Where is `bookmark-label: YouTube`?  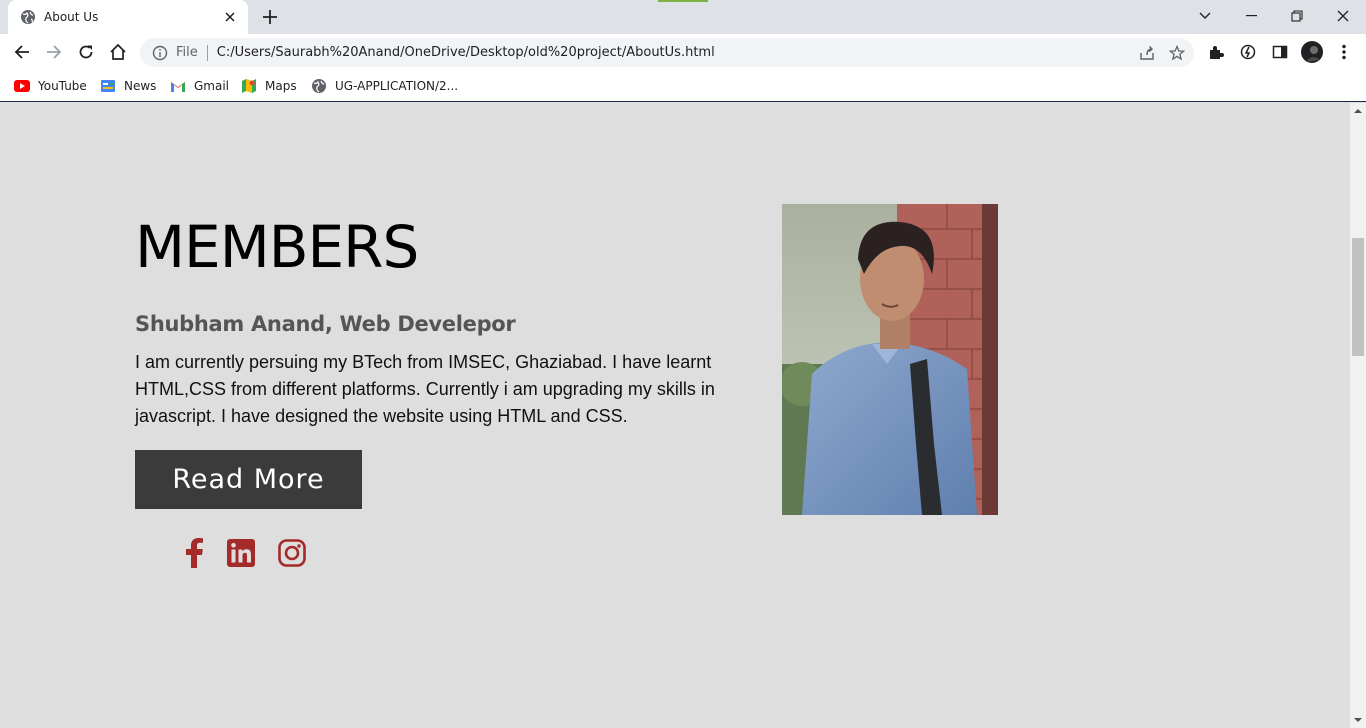 bookmark-label: YouTube is located at coordinates (62, 86).